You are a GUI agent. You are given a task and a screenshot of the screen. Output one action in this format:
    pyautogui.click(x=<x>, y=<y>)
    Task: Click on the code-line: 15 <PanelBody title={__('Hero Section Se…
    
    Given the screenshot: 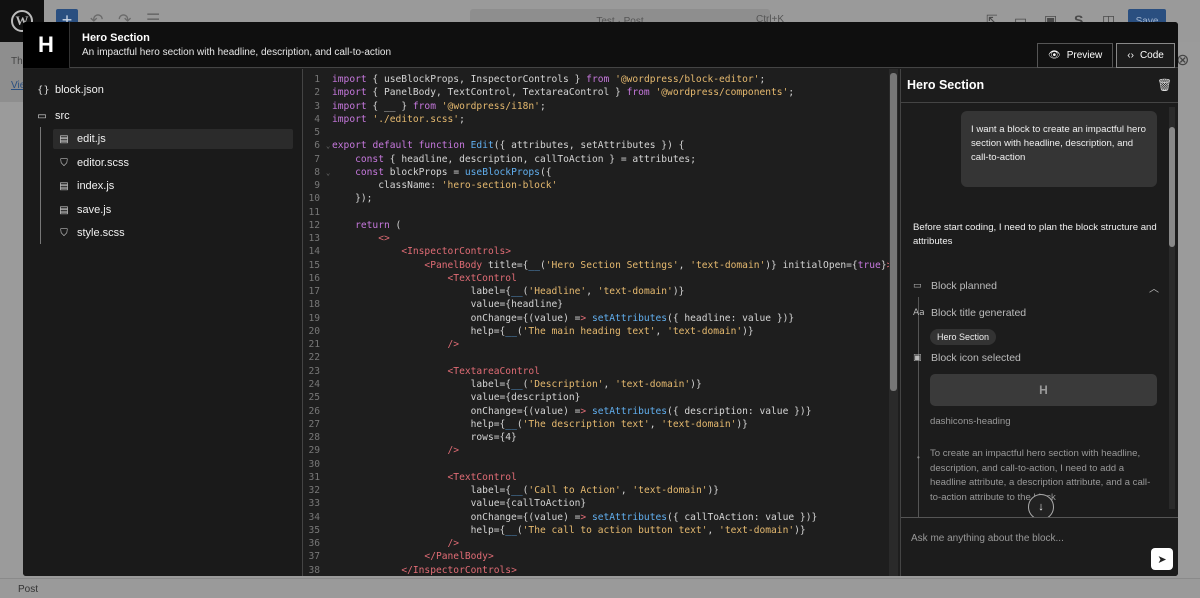 What is the action you would take?
    pyautogui.click(x=599, y=265)
    